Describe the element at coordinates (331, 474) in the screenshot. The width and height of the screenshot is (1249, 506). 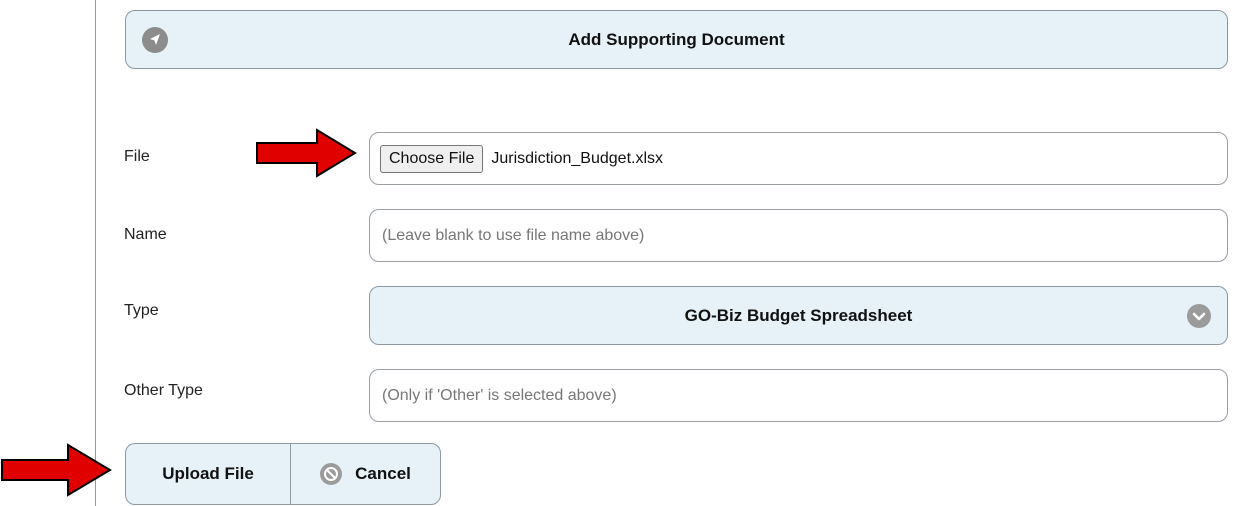
I see `cancel-icon` at that location.